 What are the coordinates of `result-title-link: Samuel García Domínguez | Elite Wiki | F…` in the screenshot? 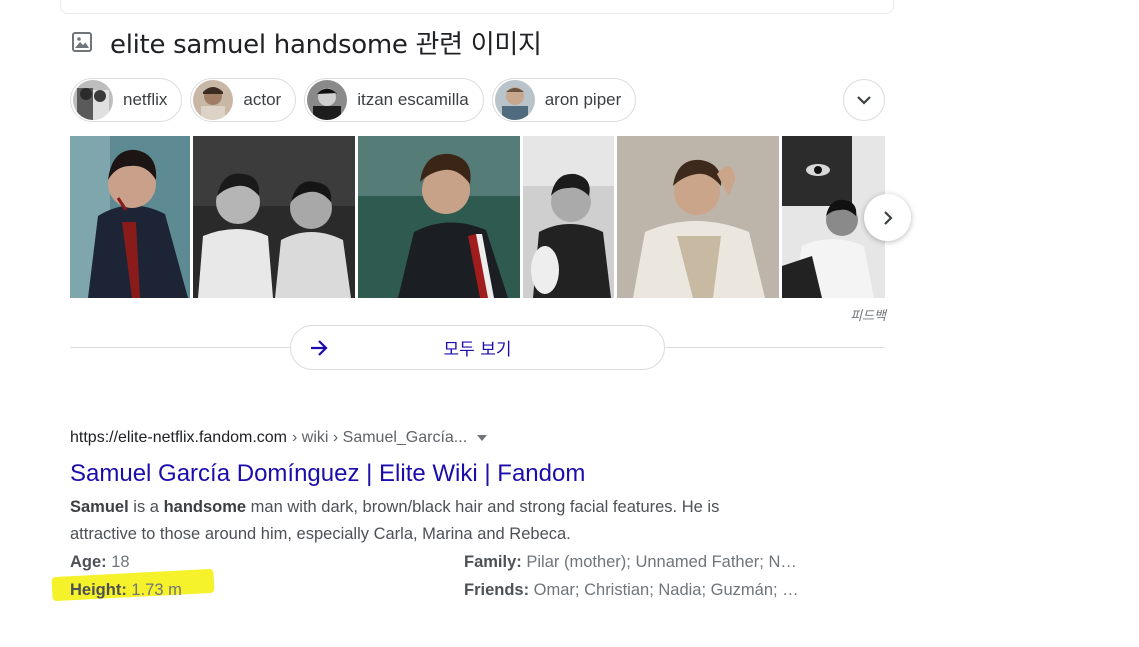 It's located at (450, 474).